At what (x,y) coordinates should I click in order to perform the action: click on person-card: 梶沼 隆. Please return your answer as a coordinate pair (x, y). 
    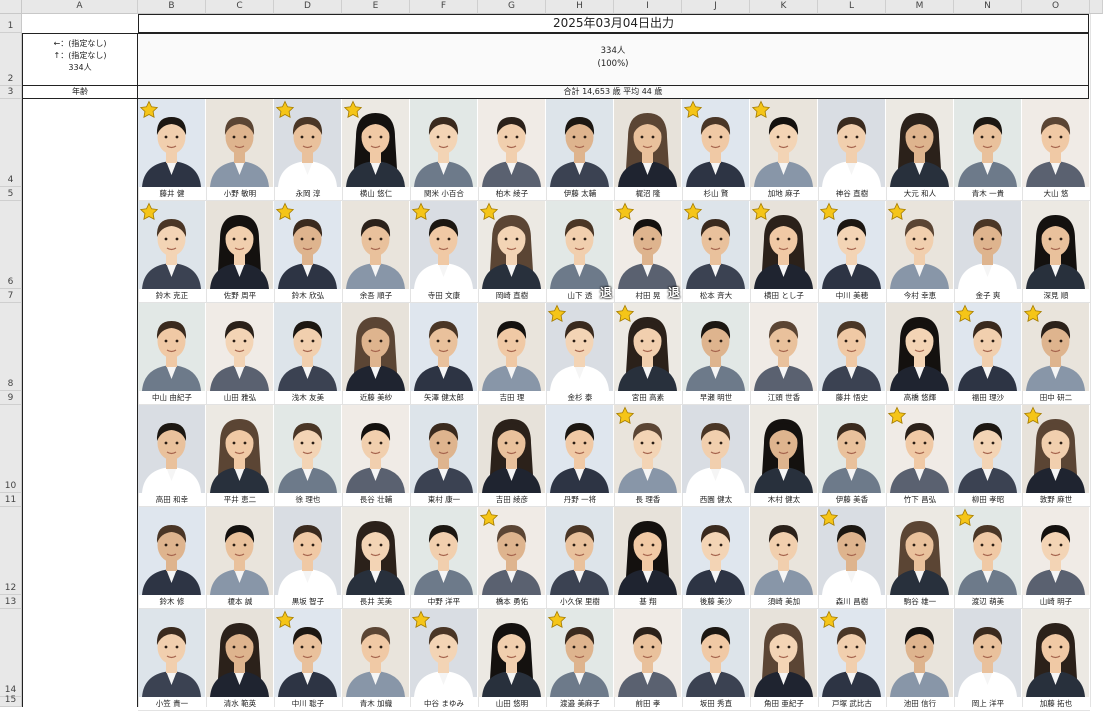
    Looking at the image, I should click on (648, 150).